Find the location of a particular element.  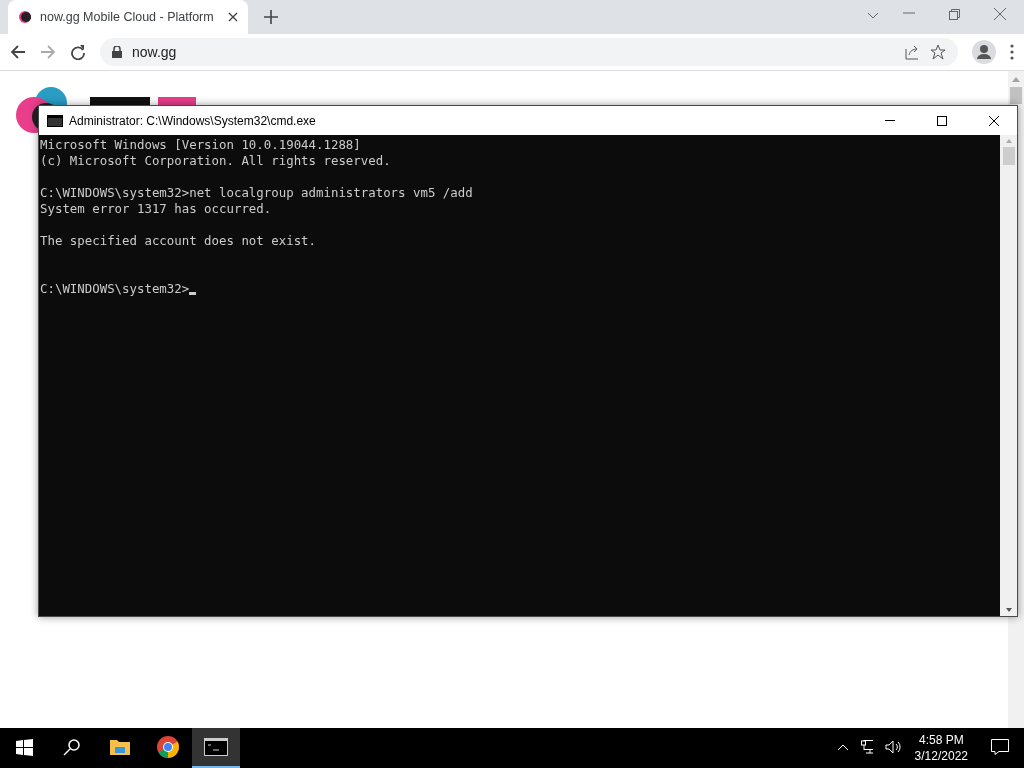

console-line: System error 1317 has occurred. is located at coordinates (156, 209).